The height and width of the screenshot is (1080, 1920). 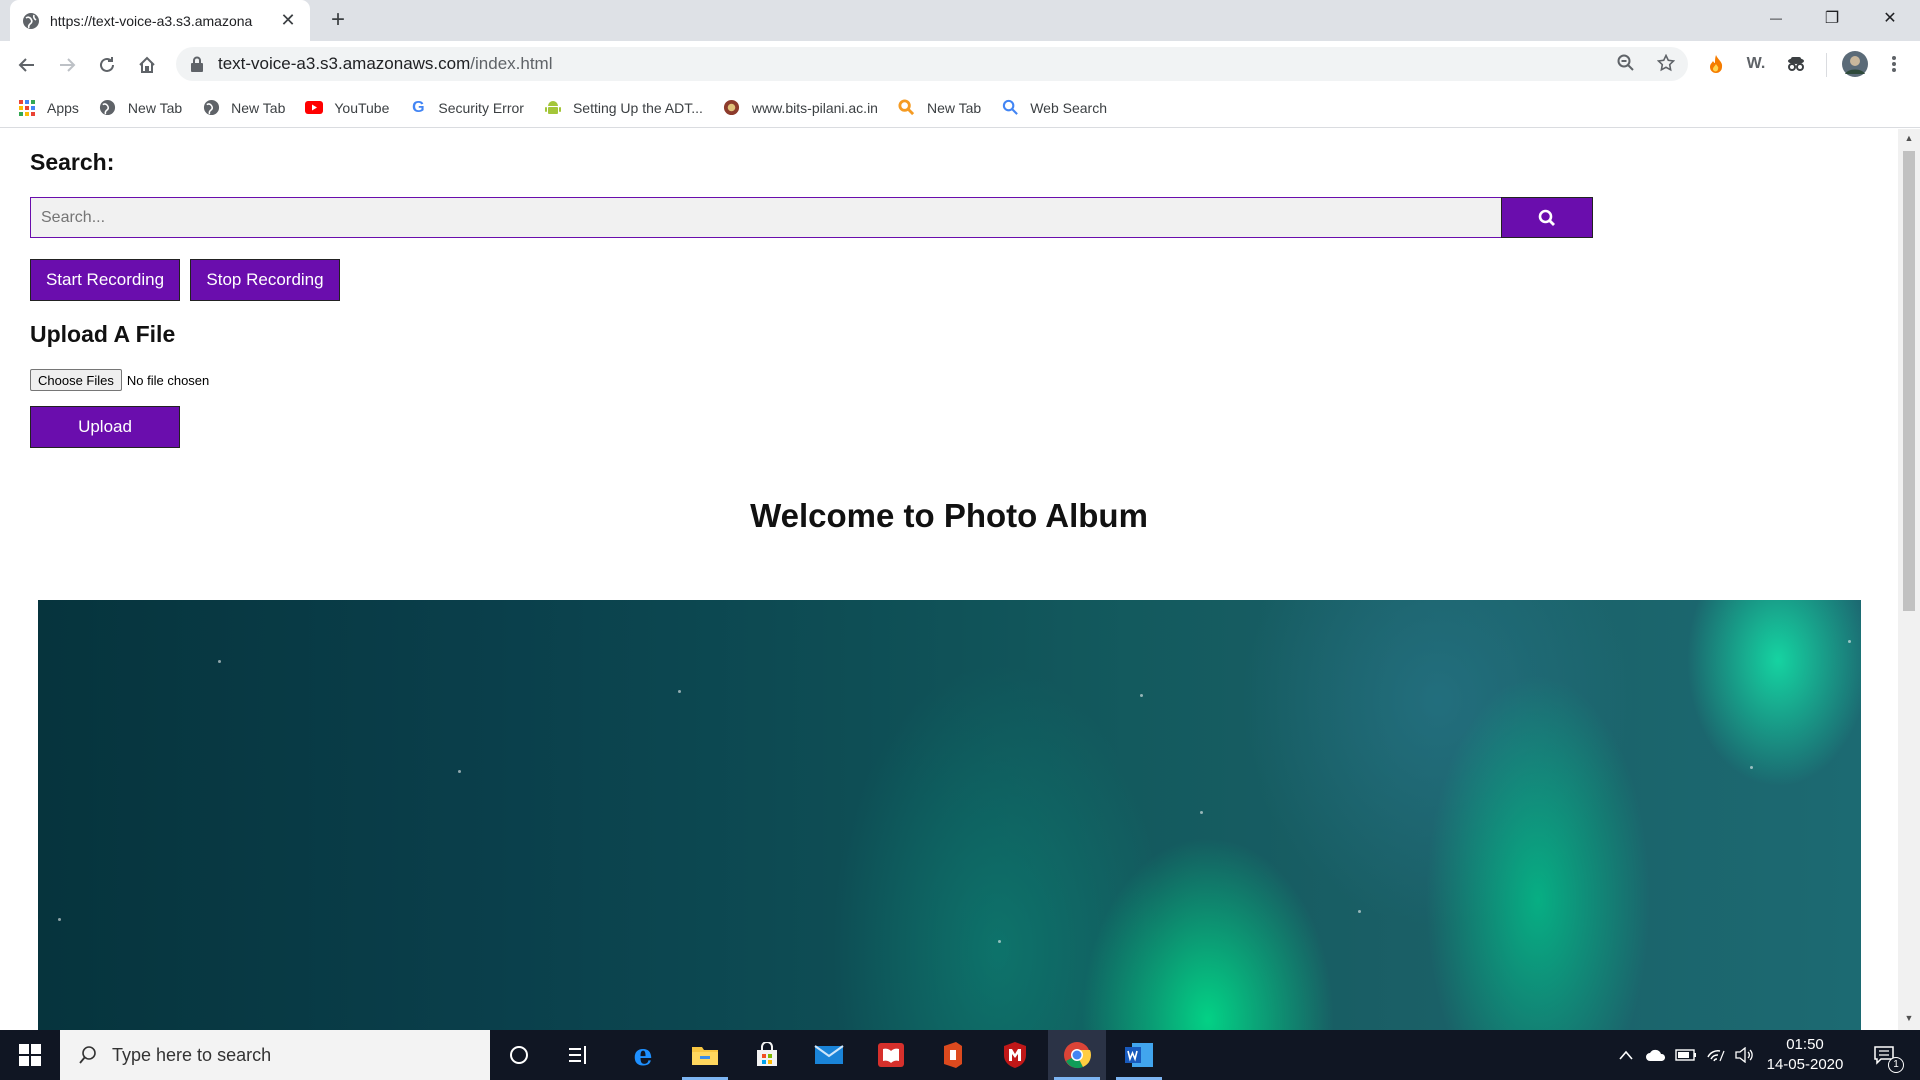 I want to click on mcafee-app, so click(x=1015, y=1055).